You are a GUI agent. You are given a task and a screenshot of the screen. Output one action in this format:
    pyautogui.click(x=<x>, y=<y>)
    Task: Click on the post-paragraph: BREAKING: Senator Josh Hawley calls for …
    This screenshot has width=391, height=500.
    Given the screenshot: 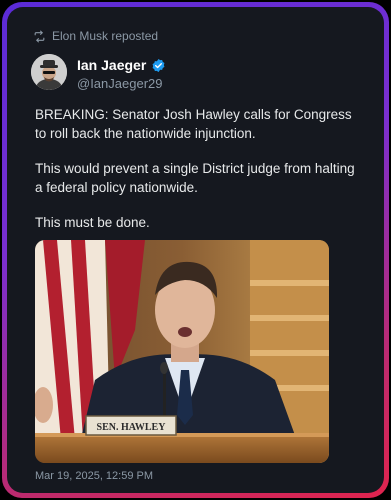 What is the action you would take?
    pyautogui.click(x=193, y=124)
    